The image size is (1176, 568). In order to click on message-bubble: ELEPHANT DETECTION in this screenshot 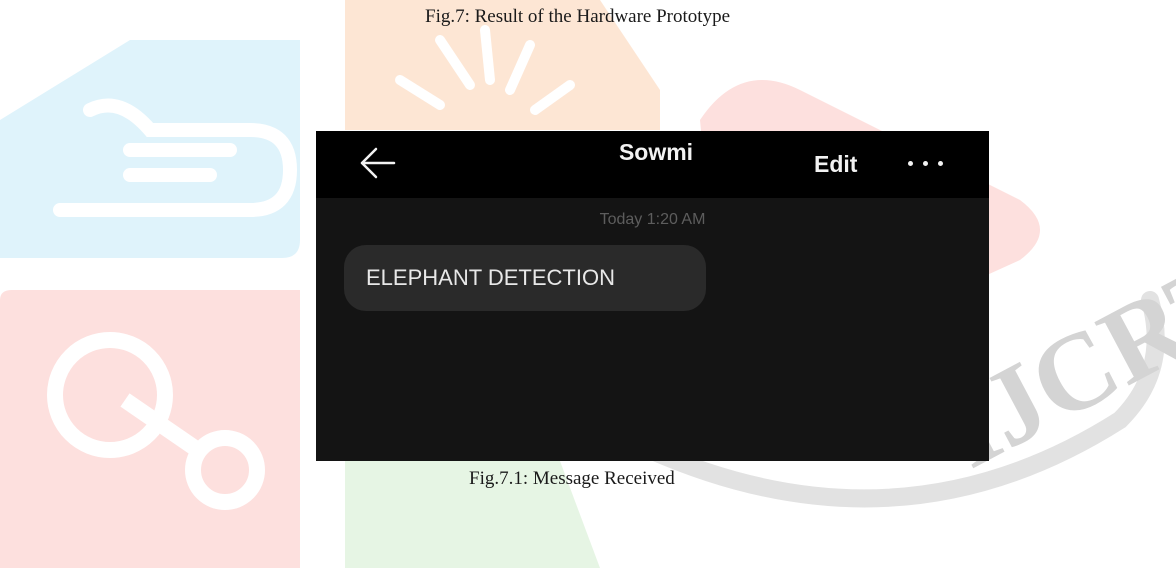, I will do `click(525, 278)`.